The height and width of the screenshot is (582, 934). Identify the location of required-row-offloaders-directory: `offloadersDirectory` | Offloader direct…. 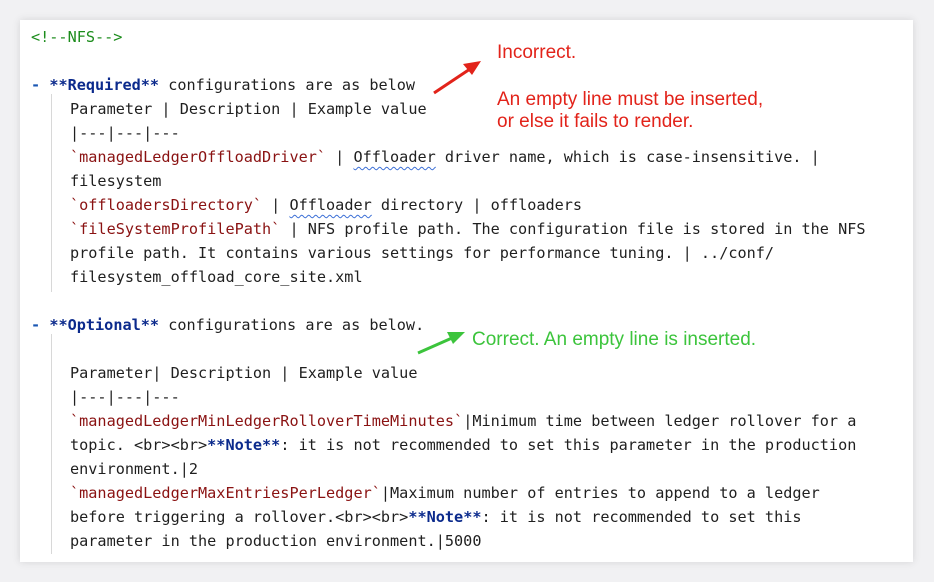
(326, 205).